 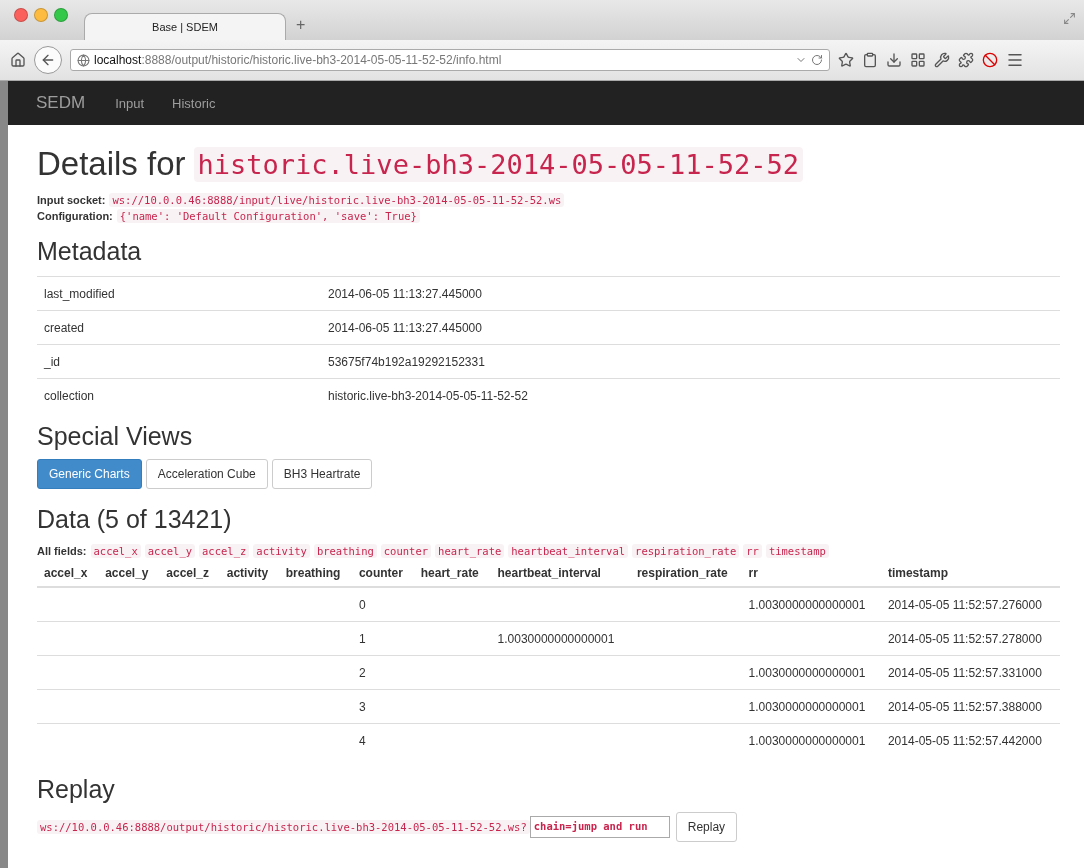 What do you see at coordinates (68, 573) in the screenshot?
I see `column-header: accel_x` at bounding box center [68, 573].